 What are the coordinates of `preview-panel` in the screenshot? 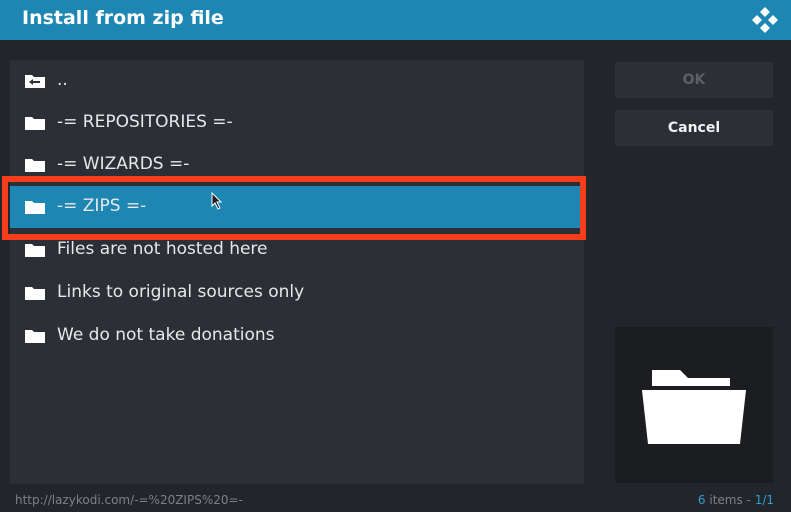 It's located at (694, 405).